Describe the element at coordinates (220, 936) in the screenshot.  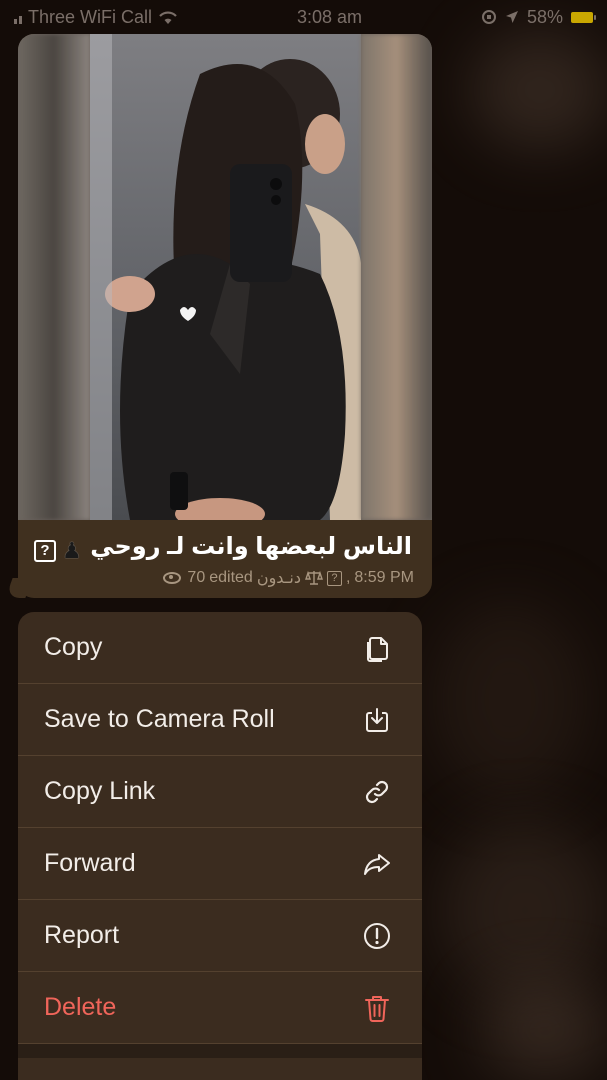
I see `menu-item-report: Report` at that location.